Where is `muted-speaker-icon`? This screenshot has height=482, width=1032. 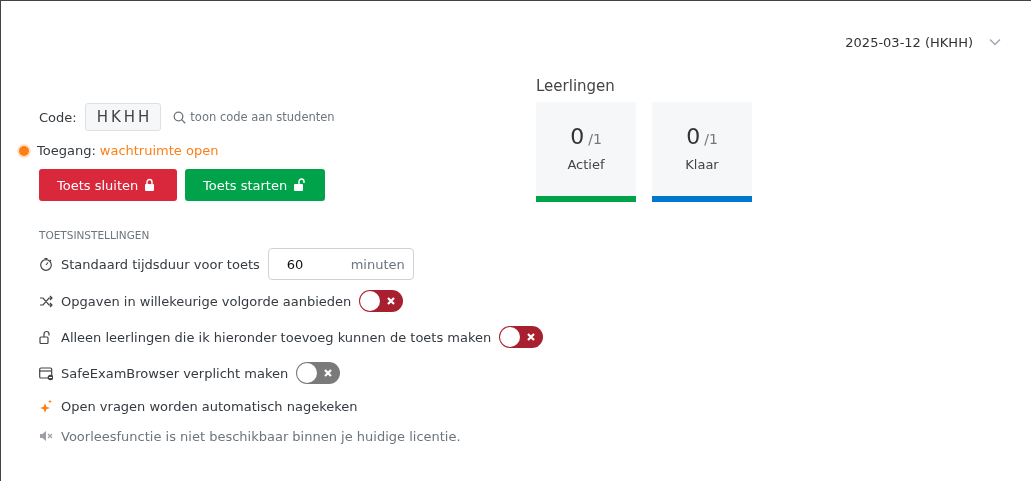 muted-speaker-icon is located at coordinates (46, 436).